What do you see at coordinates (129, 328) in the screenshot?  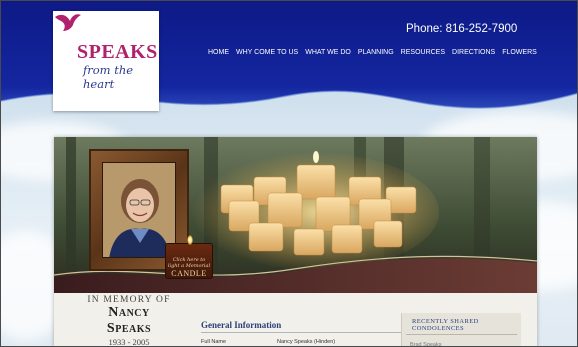 I see `deceased-last-name: Speaks` at bounding box center [129, 328].